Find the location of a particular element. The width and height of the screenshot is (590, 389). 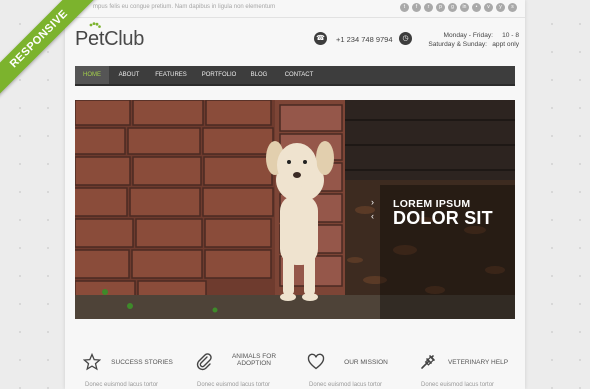

slider-caption-line2: DOLOR SIT is located at coordinates (443, 218).